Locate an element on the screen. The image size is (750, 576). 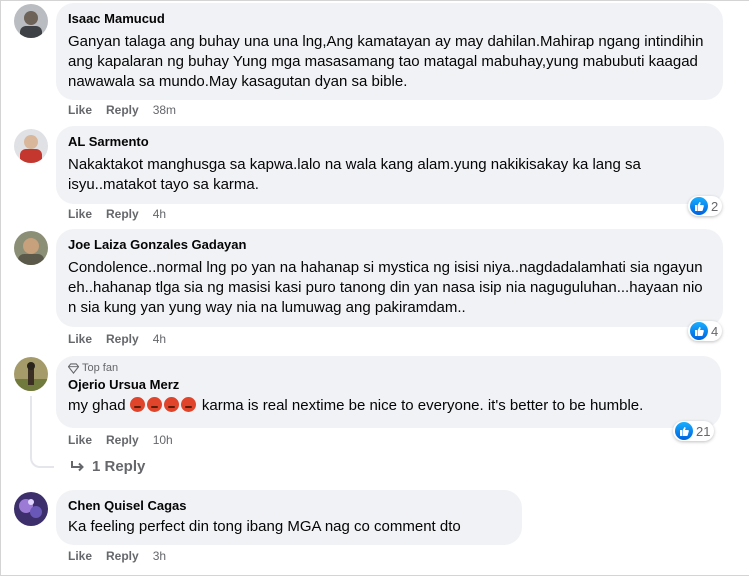
reply-arrow-icon is located at coordinates (77, 465).